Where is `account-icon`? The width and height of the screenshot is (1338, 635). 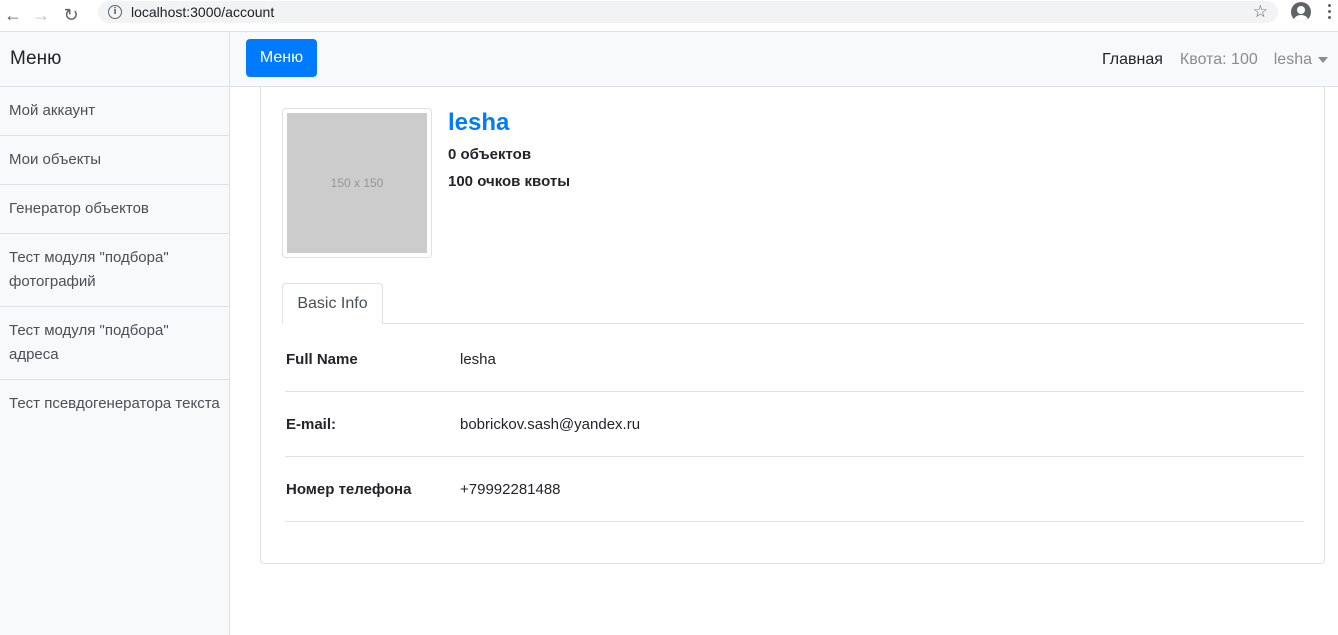
account-icon is located at coordinates (1301, 12).